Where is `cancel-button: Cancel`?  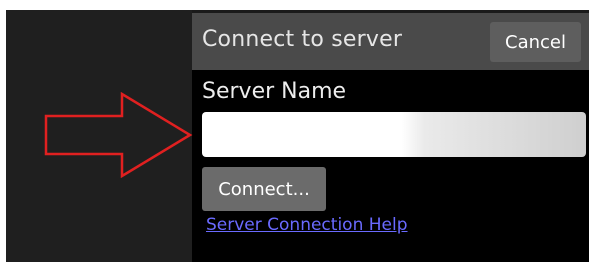
cancel-button: Cancel is located at coordinates (535, 42).